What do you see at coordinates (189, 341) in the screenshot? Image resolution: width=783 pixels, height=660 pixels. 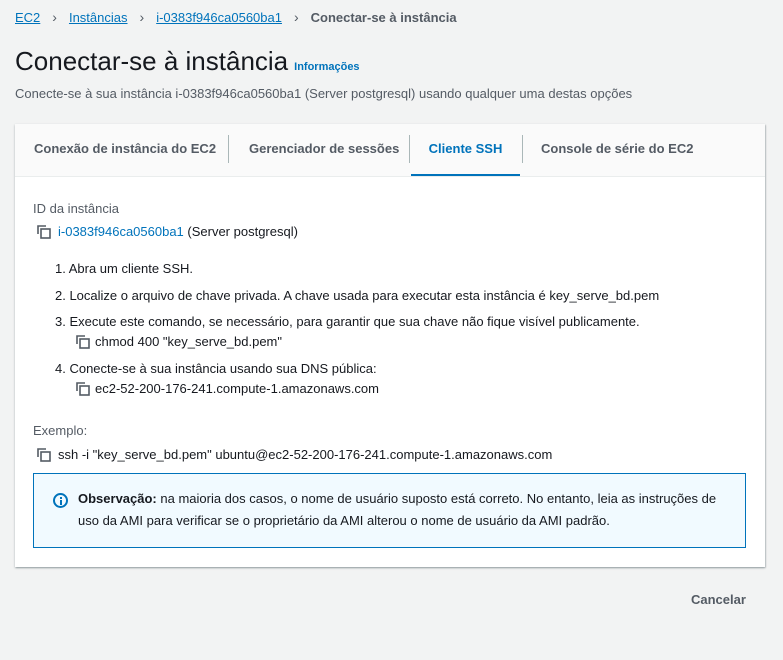 I see `chmod-command: chmod 400 "key_serve_bd.pem"` at bounding box center [189, 341].